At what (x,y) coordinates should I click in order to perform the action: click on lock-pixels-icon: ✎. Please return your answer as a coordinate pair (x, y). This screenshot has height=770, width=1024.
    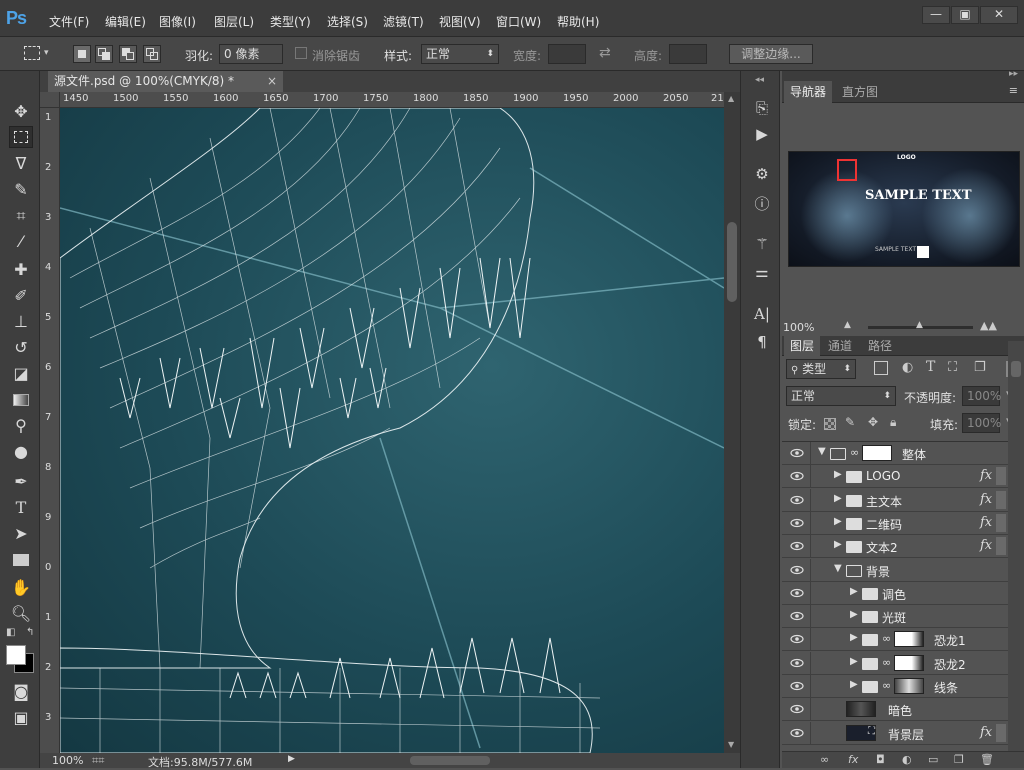
    Looking at the image, I should click on (850, 422).